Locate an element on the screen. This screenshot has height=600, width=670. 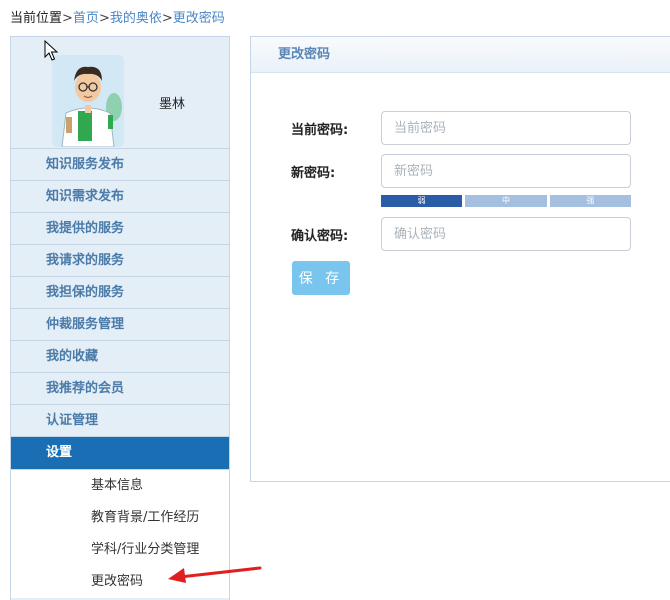
breadcrumb-home-link: 首页 is located at coordinates (86, 18).